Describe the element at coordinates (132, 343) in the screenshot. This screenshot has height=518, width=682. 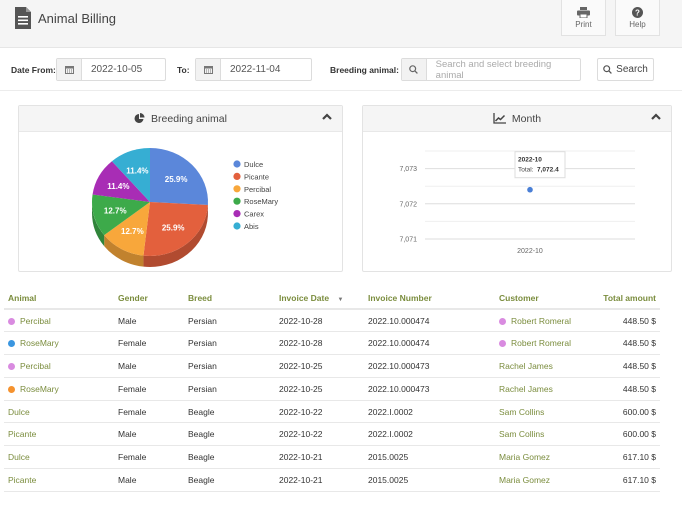
I see `gender: Female` at that location.